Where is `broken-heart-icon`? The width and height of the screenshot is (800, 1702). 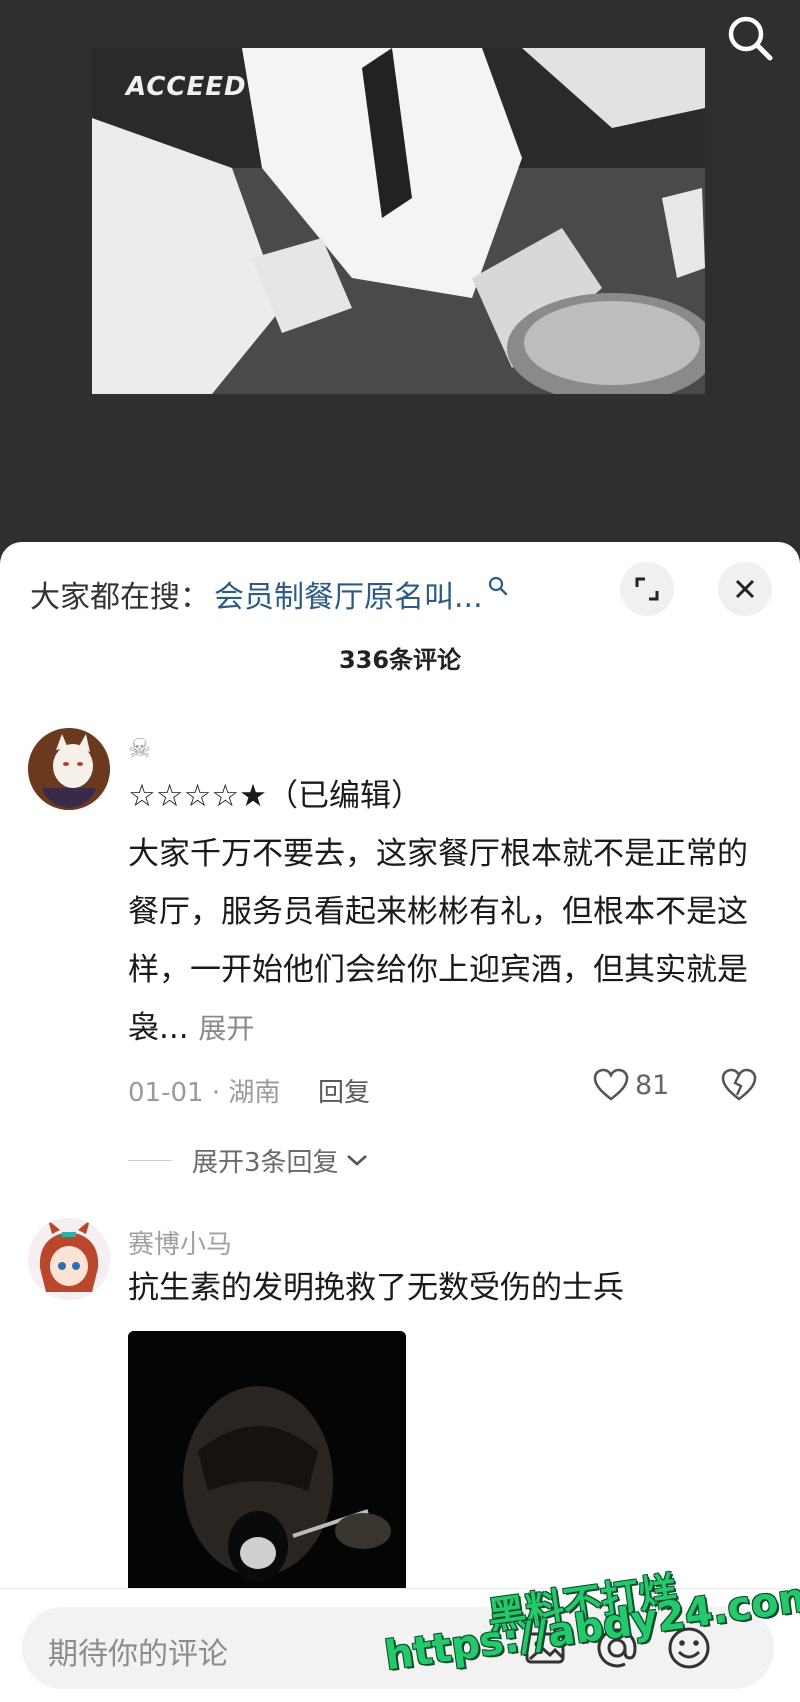
broken-heart-icon is located at coordinates (739, 1084).